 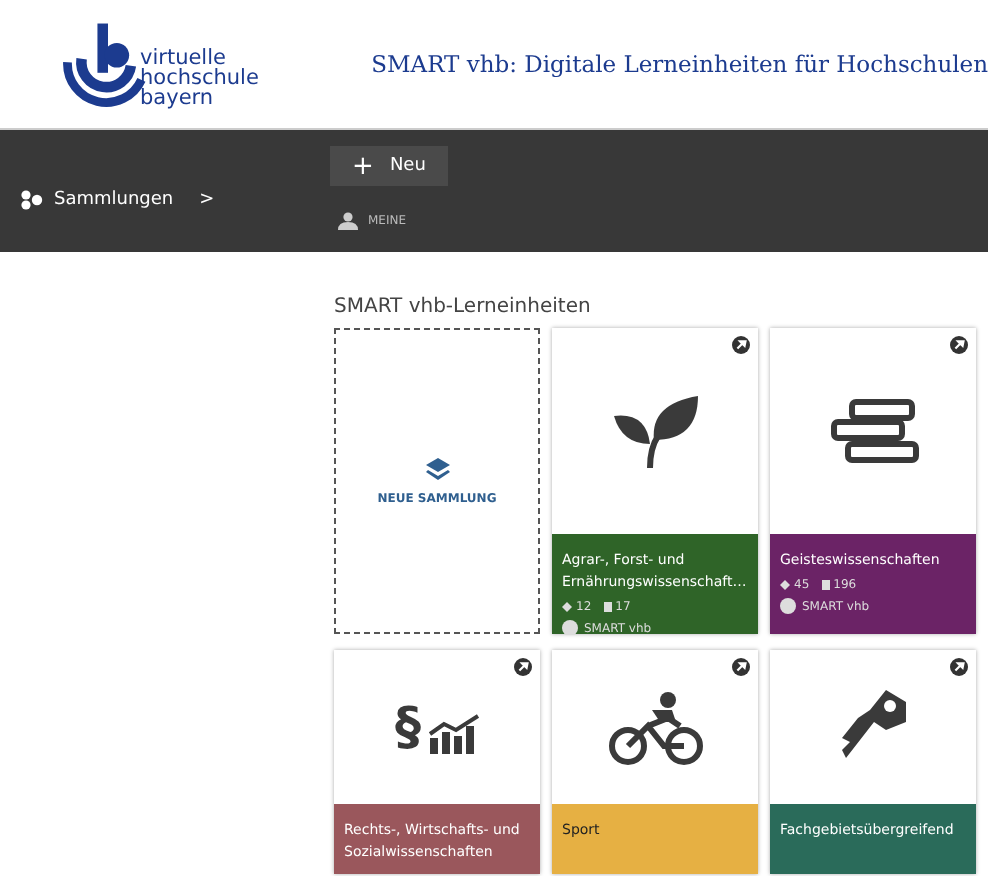 What do you see at coordinates (655, 727) in the screenshot?
I see `cyclist-icon` at bounding box center [655, 727].